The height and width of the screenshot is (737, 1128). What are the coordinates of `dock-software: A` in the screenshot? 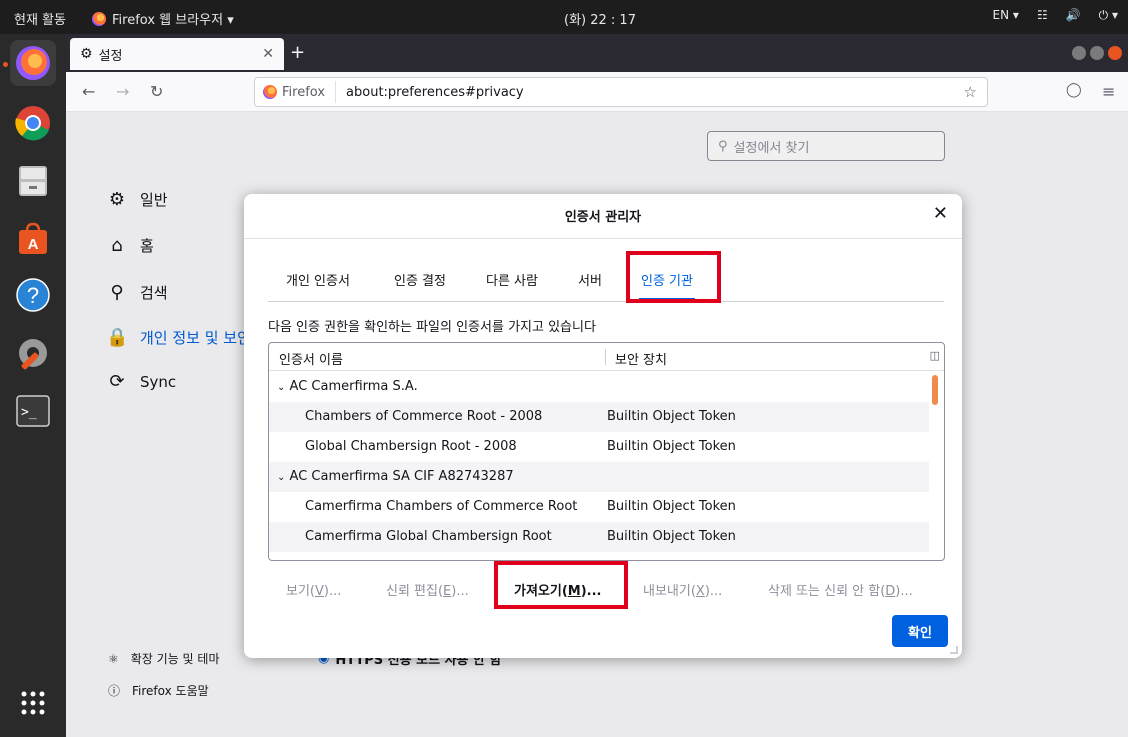 It's located at (33, 239).